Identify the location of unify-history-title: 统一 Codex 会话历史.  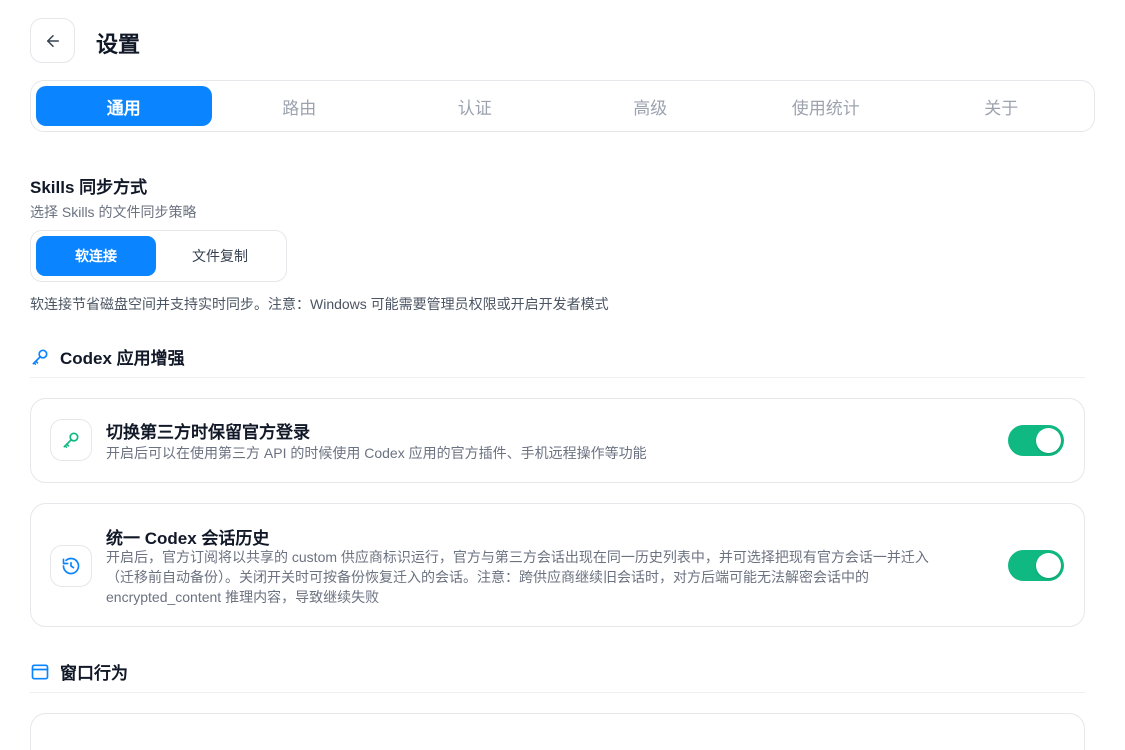
(188, 538).